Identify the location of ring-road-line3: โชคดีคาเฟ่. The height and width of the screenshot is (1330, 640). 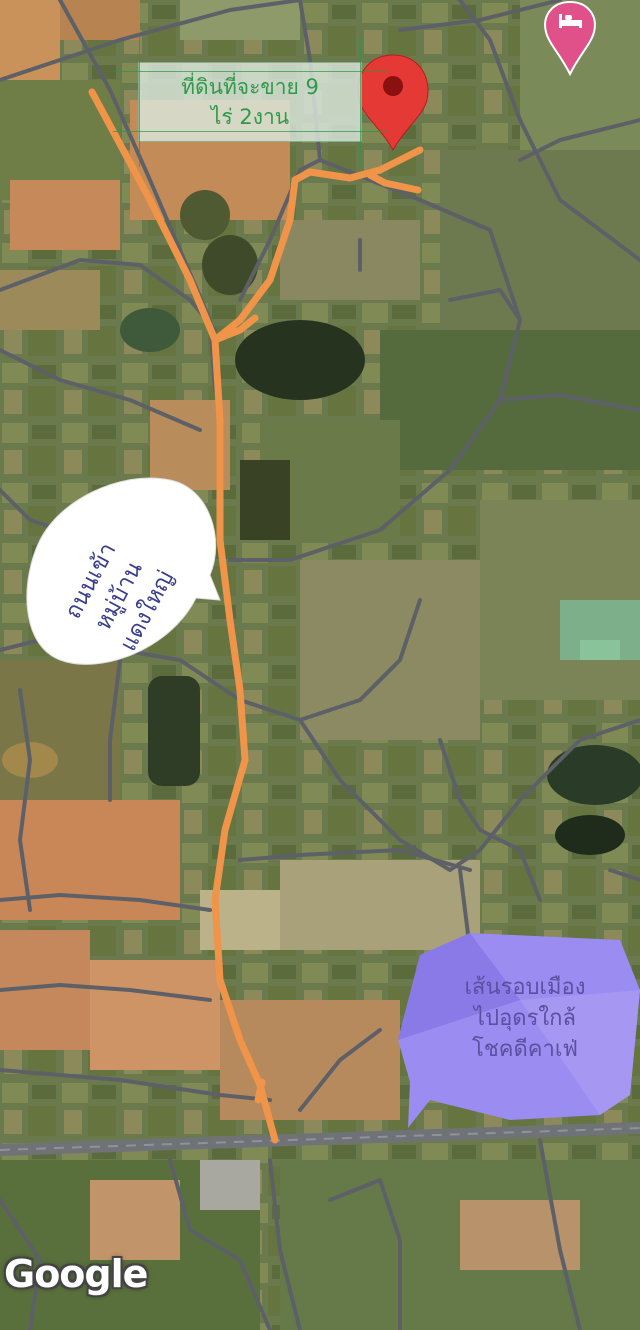
(525, 1049).